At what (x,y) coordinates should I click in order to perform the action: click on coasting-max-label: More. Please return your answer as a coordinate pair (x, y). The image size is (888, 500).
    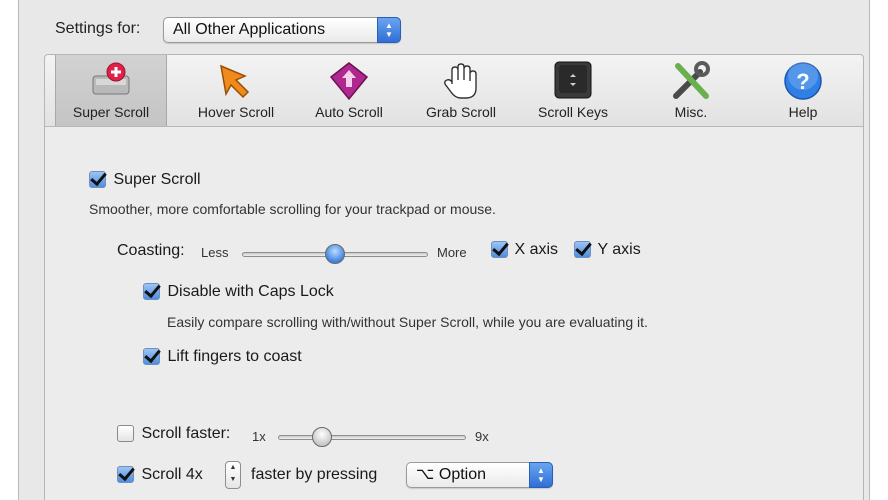
    Looking at the image, I should click on (452, 252).